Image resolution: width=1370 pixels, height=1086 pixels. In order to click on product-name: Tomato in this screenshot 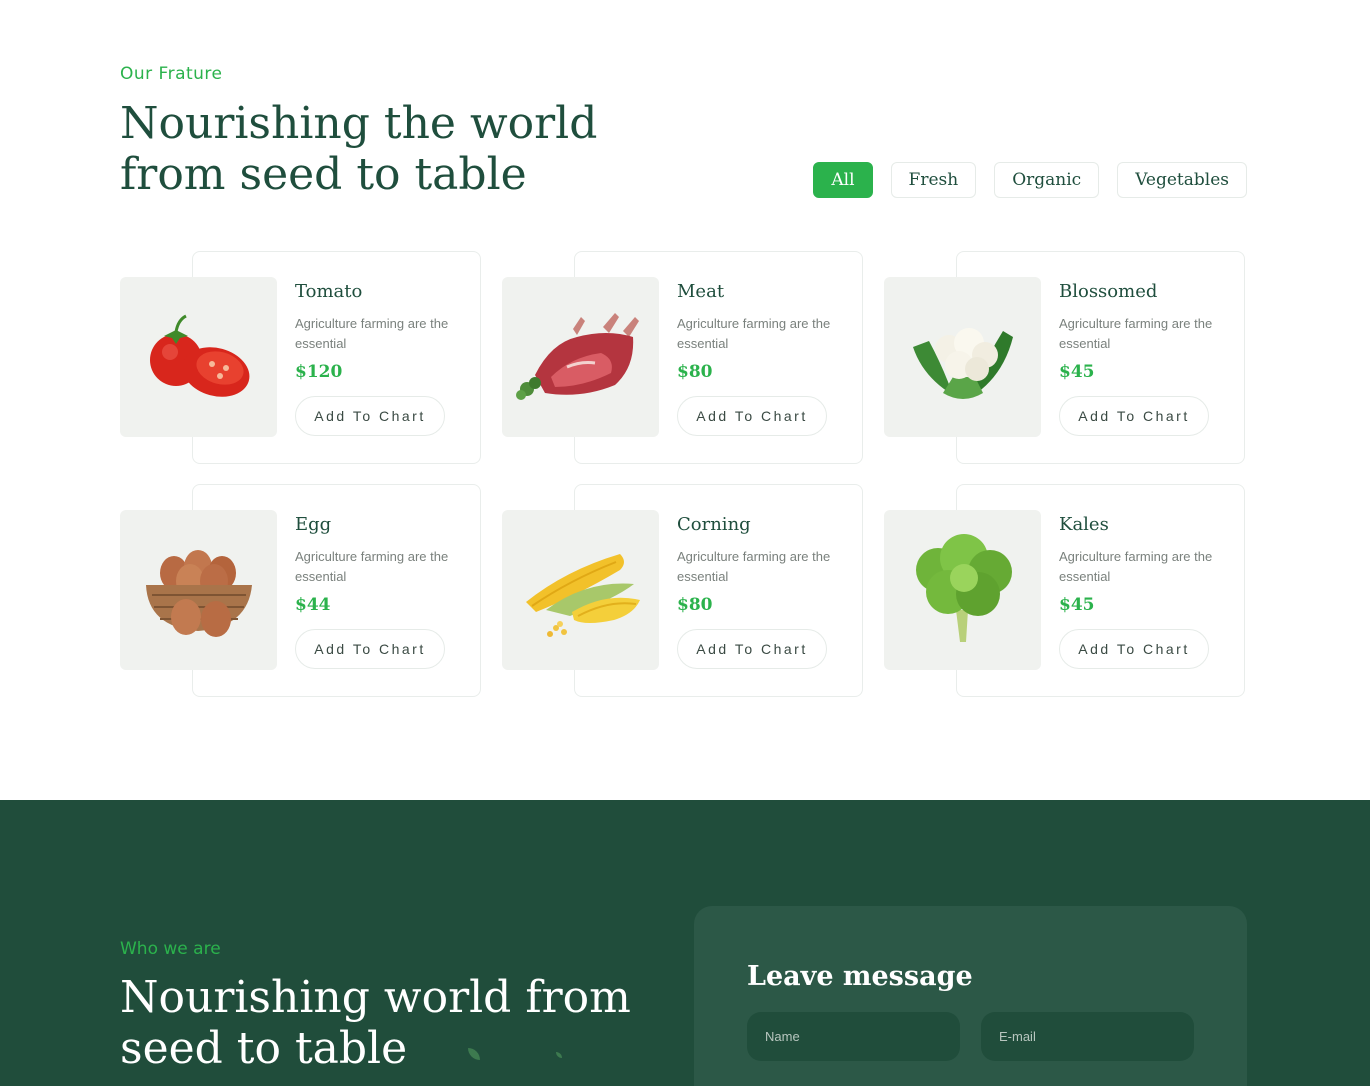, I will do `click(329, 291)`.